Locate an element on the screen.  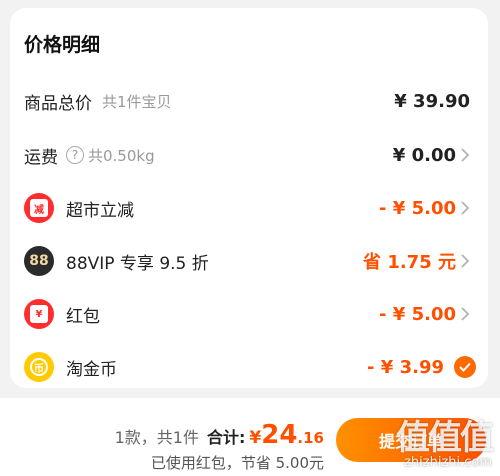
shipping-row: 运费 ? 共0.50kg ¥ 0.00 is located at coordinates (250, 155).